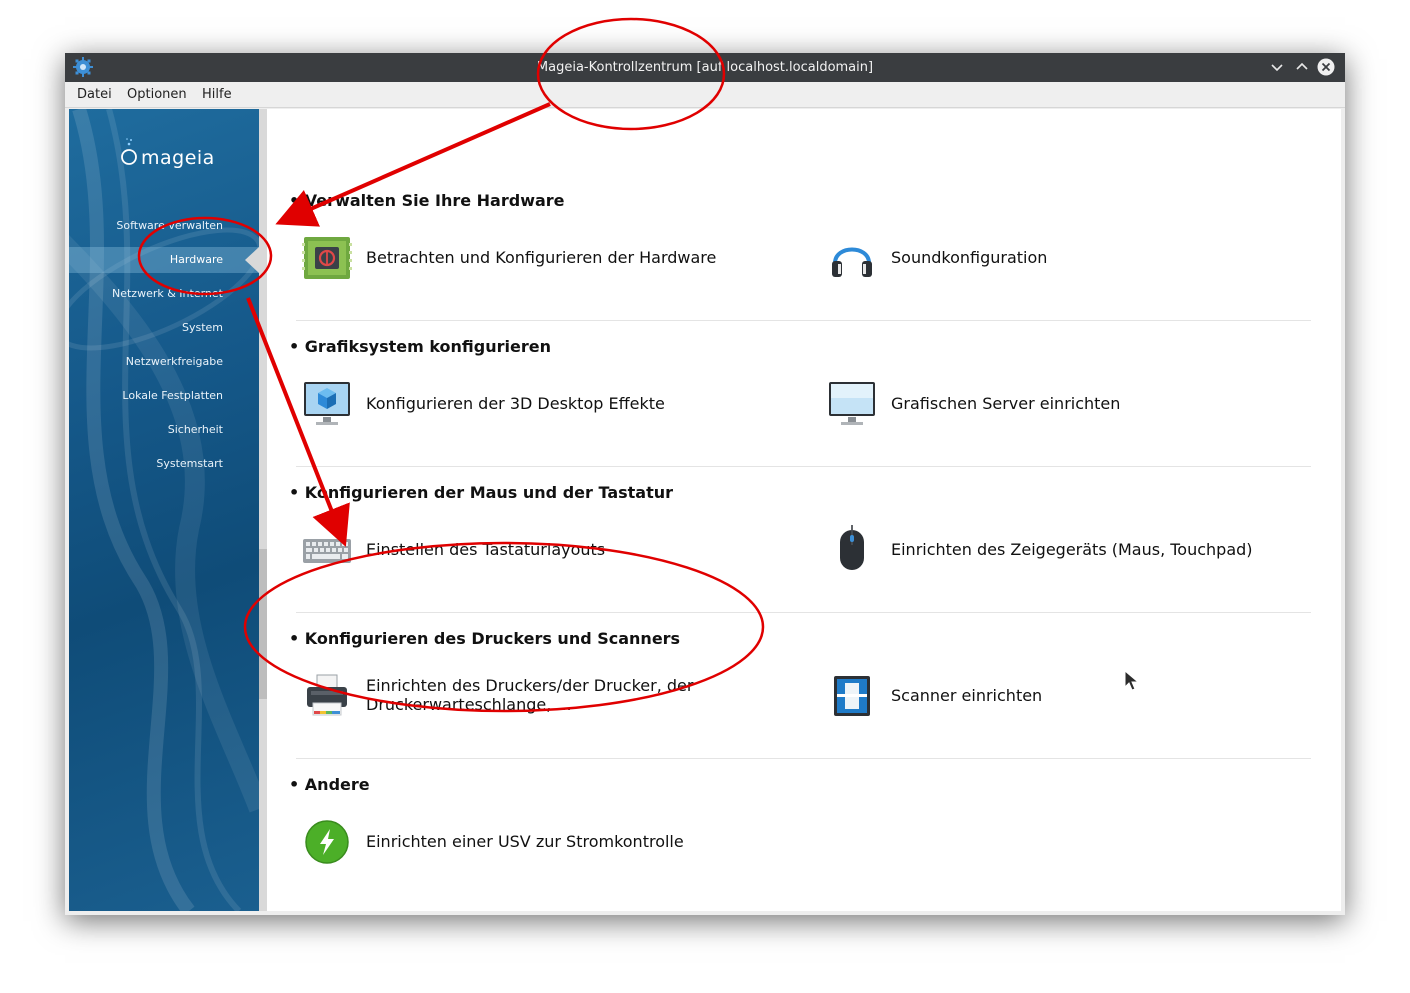  I want to click on tool-keyboard-layout: Einstellen des Tastaturlayouts, so click(532, 550).